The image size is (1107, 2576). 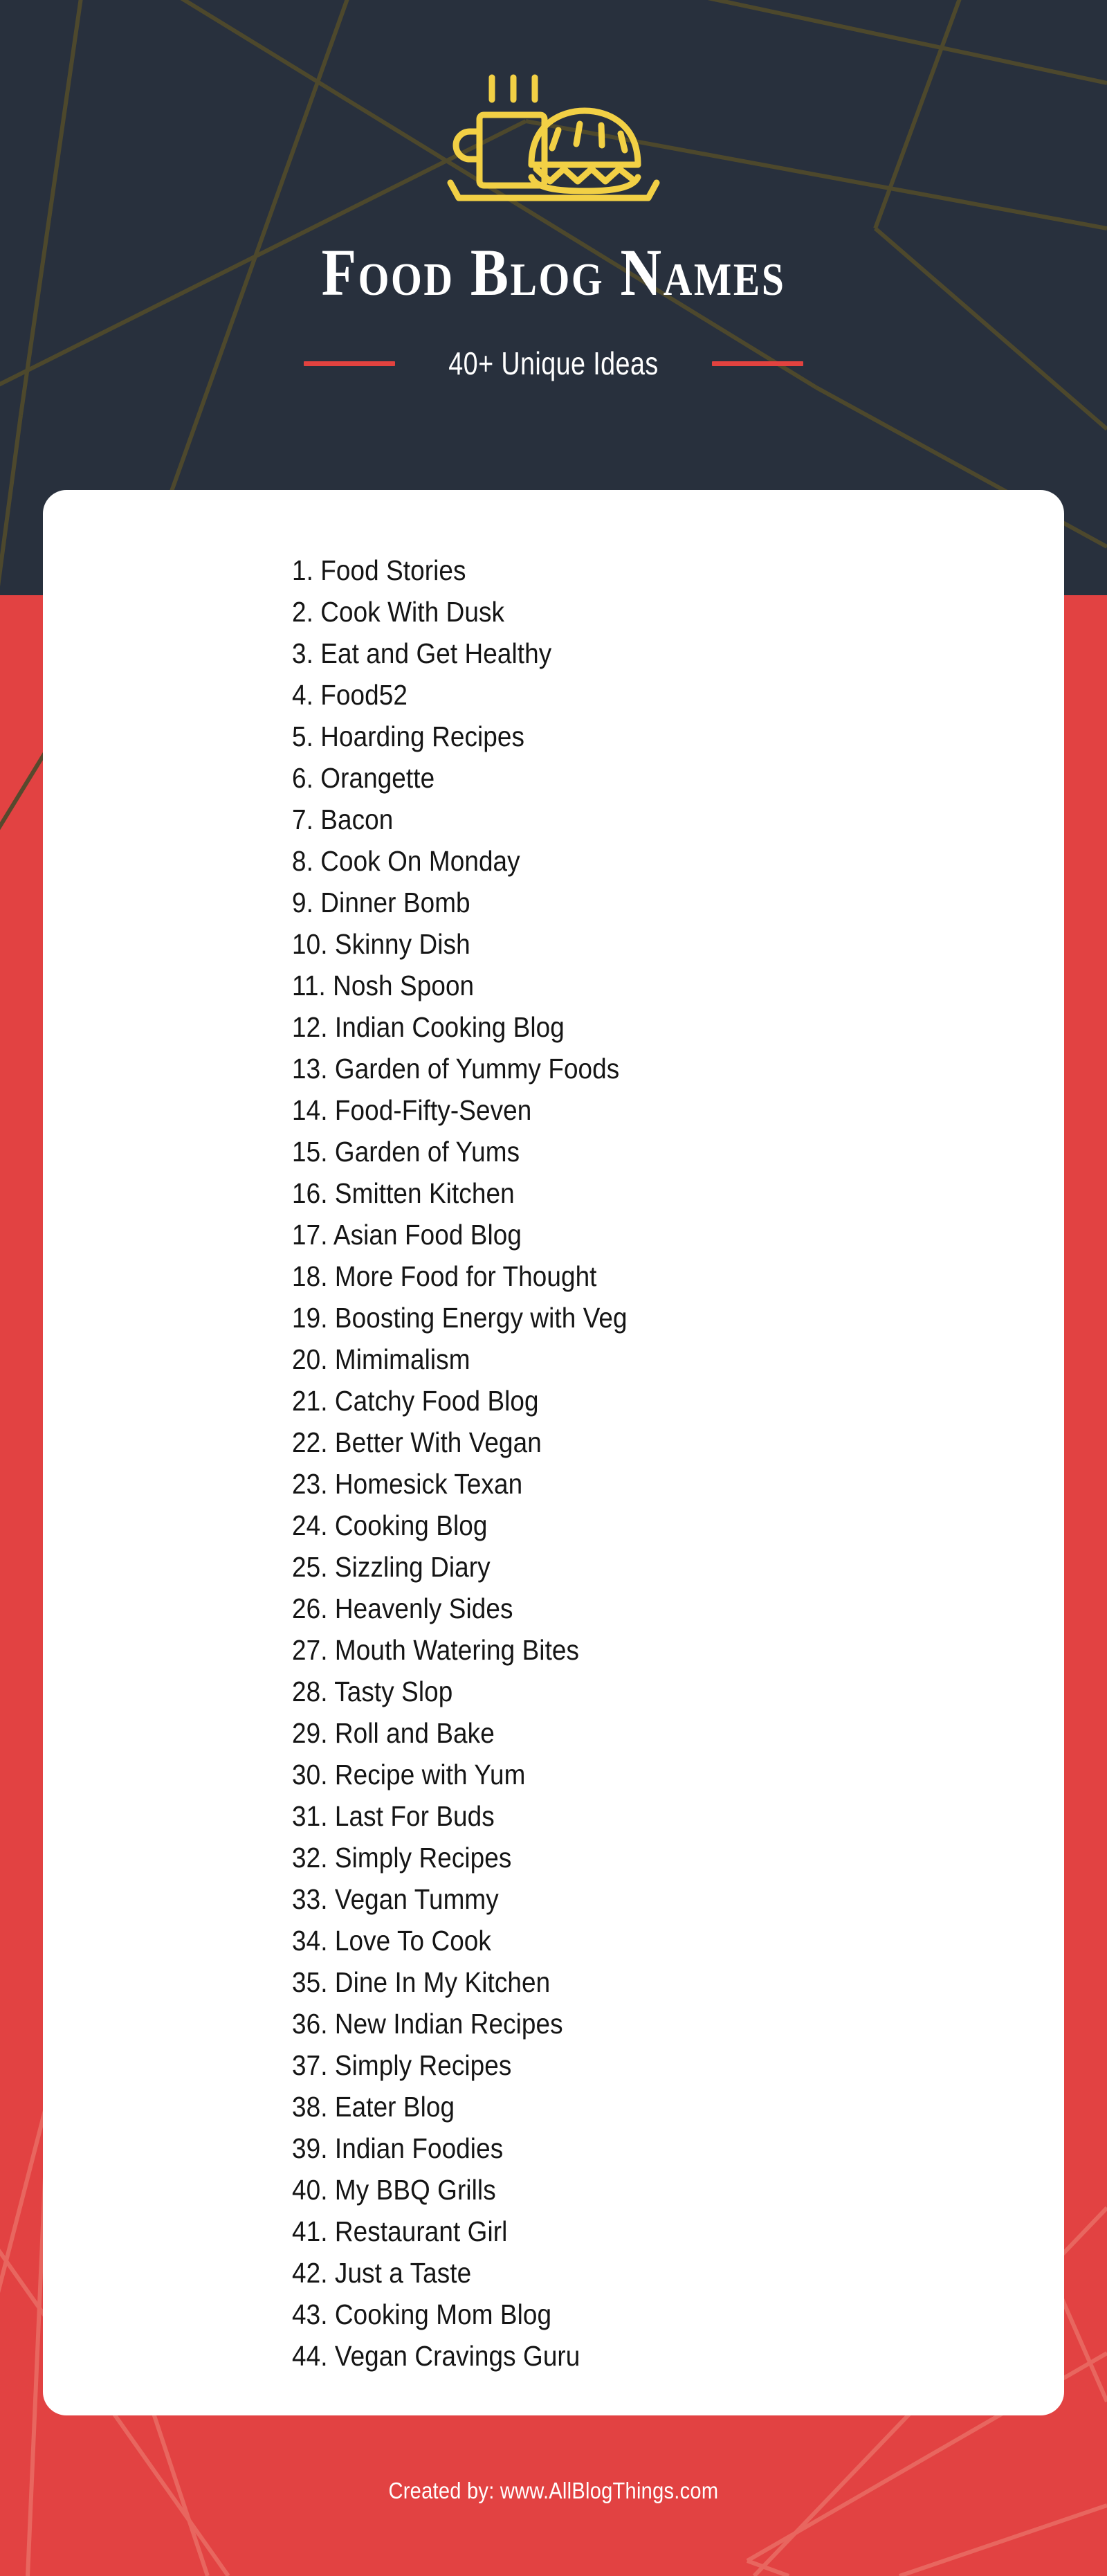 What do you see at coordinates (407, 1235) in the screenshot?
I see `list-item: 17. Asian Food Blog` at bounding box center [407, 1235].